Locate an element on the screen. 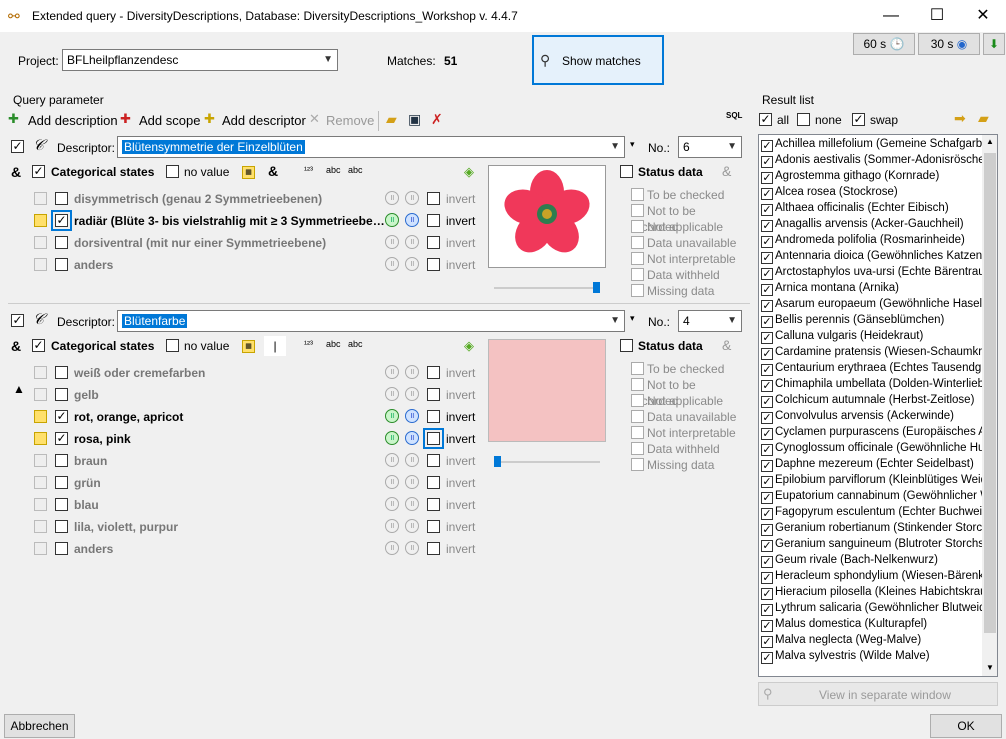 This screenshot has height=739, width=1006. sort-alpha-icon: abc is located at coordinates (333, 170).